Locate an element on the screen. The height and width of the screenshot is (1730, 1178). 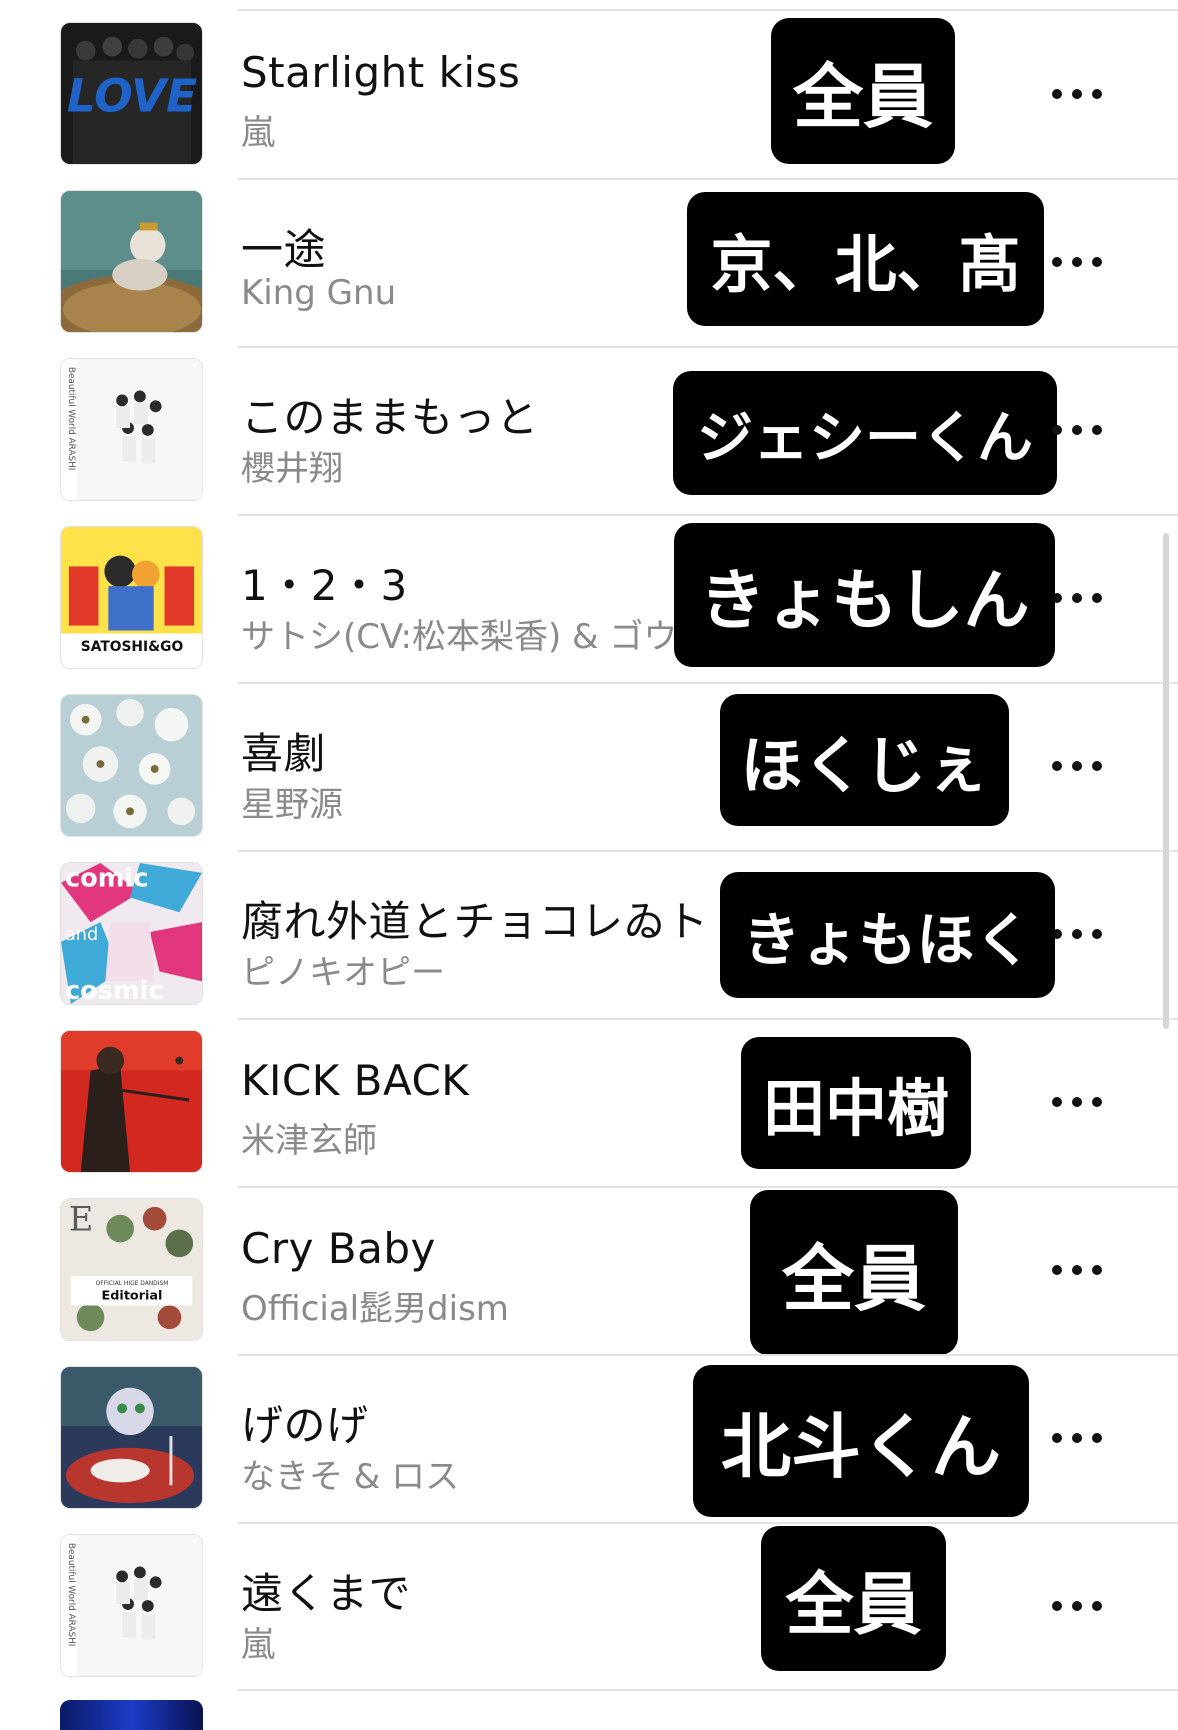
song-artist: サトシ(CV:松本梨香) & ゴウ is located at coordinates (459, 637).